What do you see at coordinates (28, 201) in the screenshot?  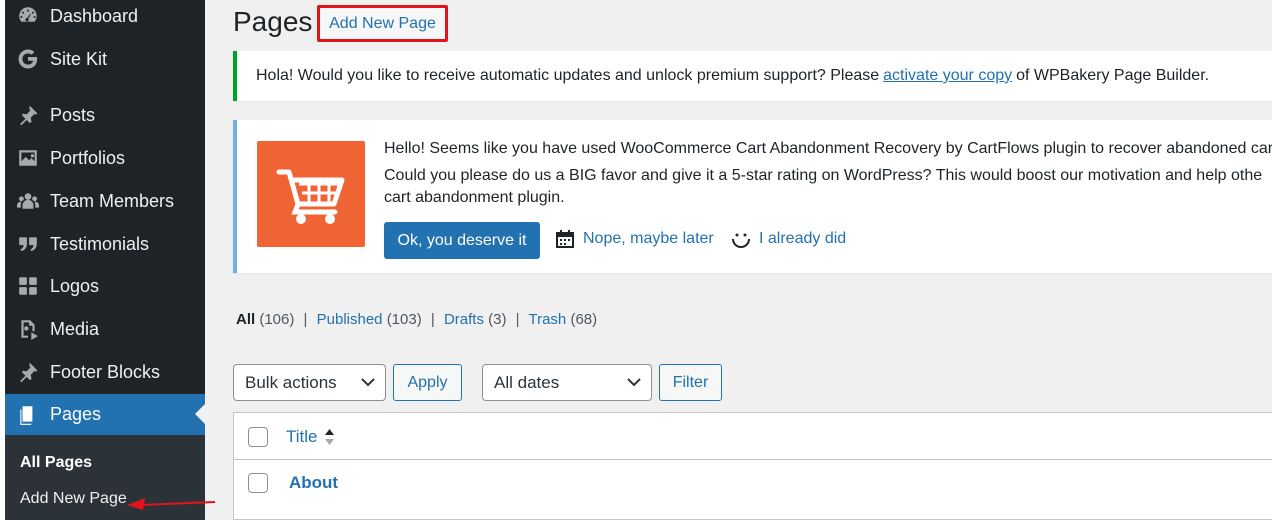 I see `groups-icon` at bounding box center [28, 201].